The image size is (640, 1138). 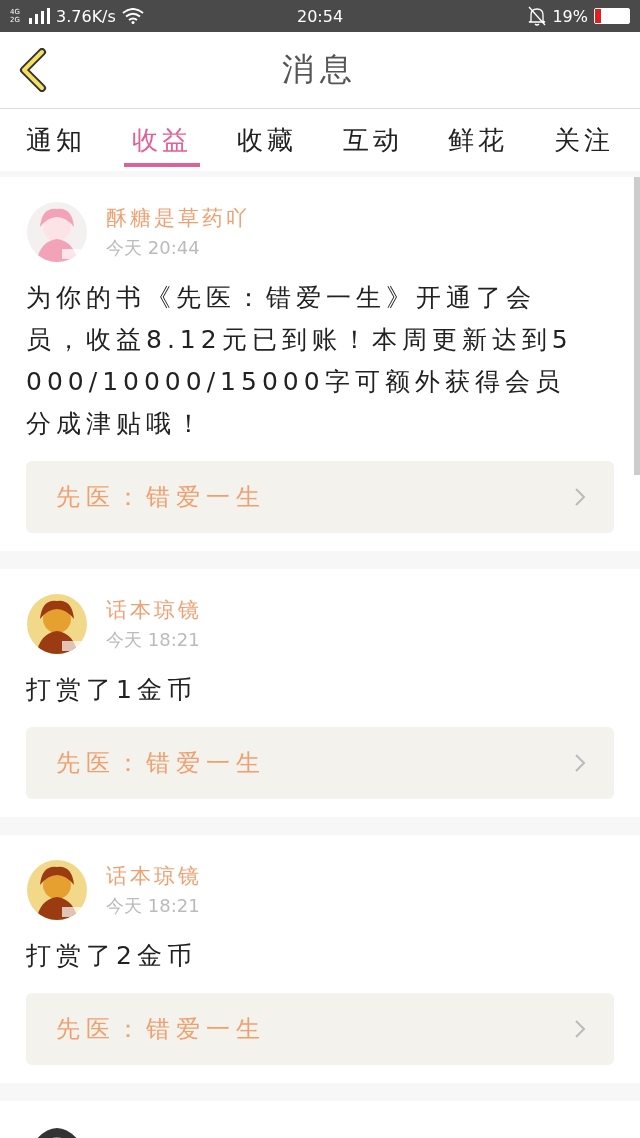 What do you see at coordinates (300, 361) in the screenshot?
I see `message-text: 为你的书《先医：错爱一生》开通了会员，收益8.12元已到账！本周更新达到5000/10000/15000字可额外获得会员分成津贴哦！` at bounding box center [300, 361].